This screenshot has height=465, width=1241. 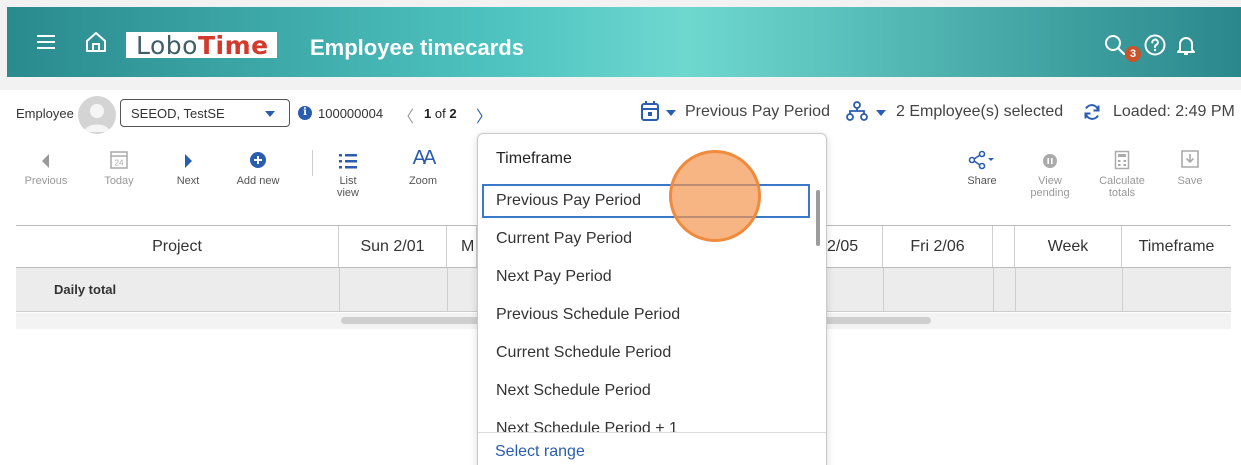 I want to click on svg-text: 24, so click(x=119, y=163).